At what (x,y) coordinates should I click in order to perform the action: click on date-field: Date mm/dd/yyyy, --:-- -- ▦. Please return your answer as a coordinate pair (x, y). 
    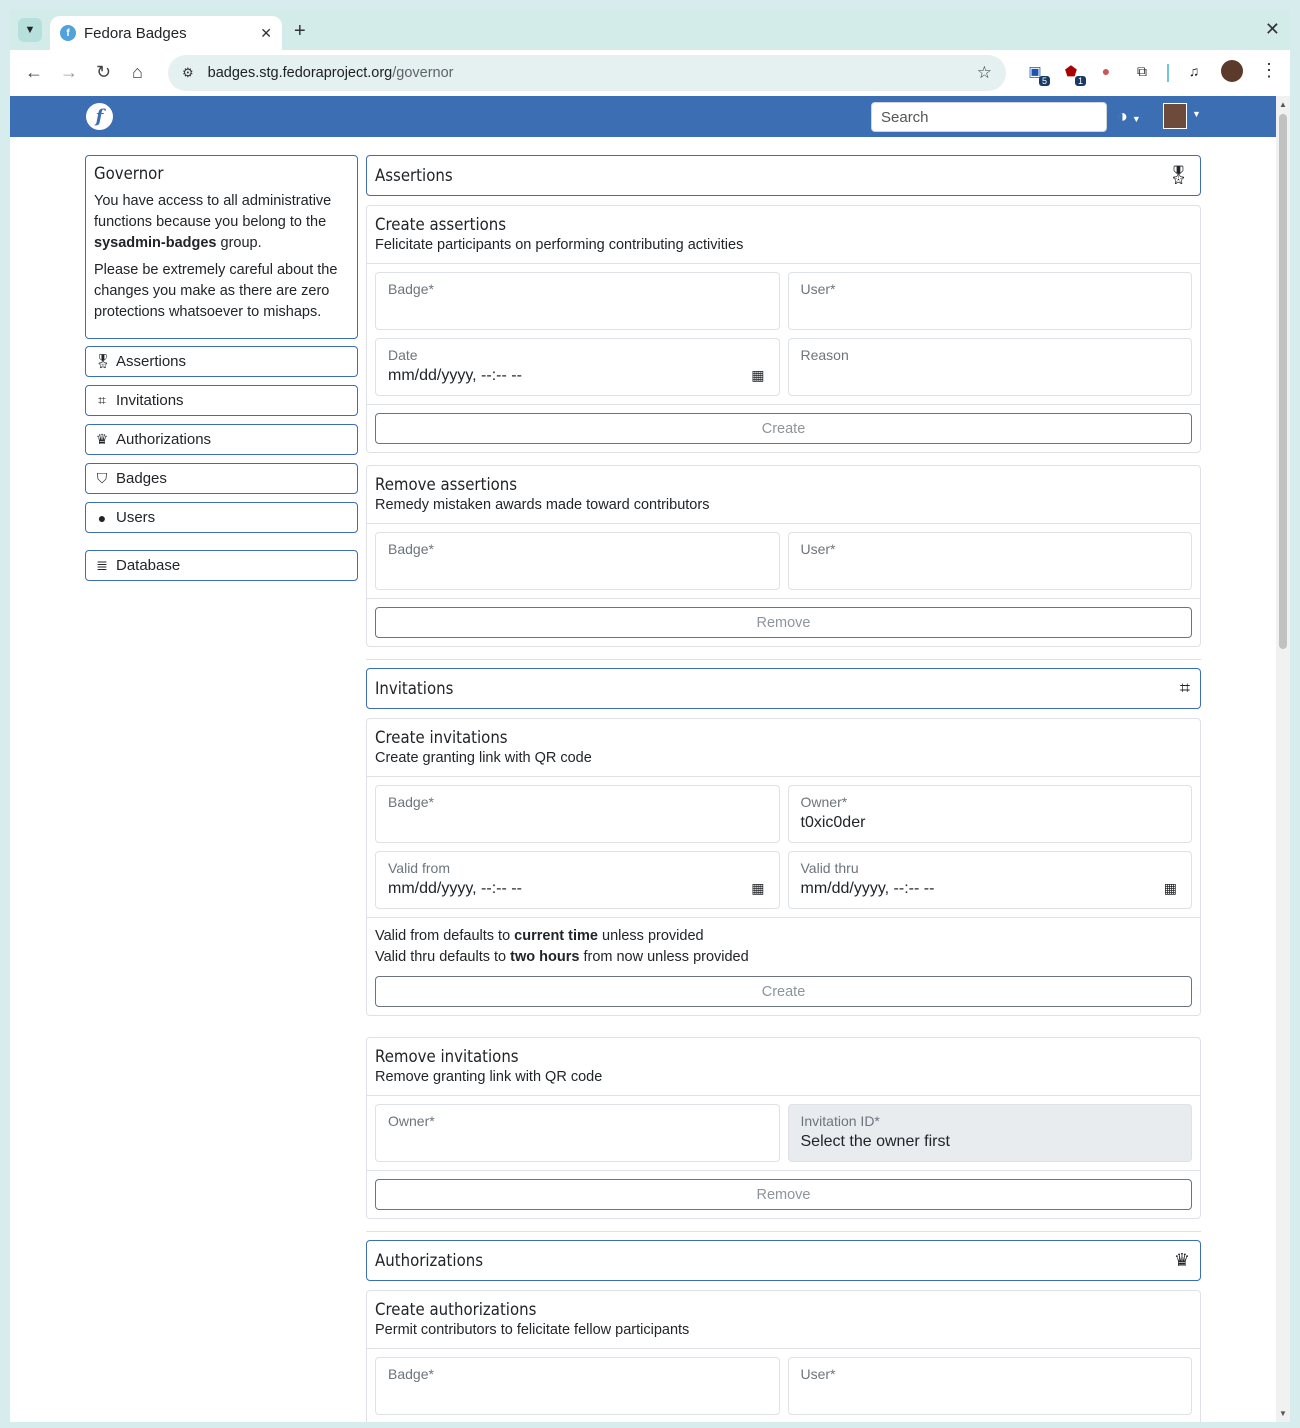
    Looking at the image, I should click on (577, 367).